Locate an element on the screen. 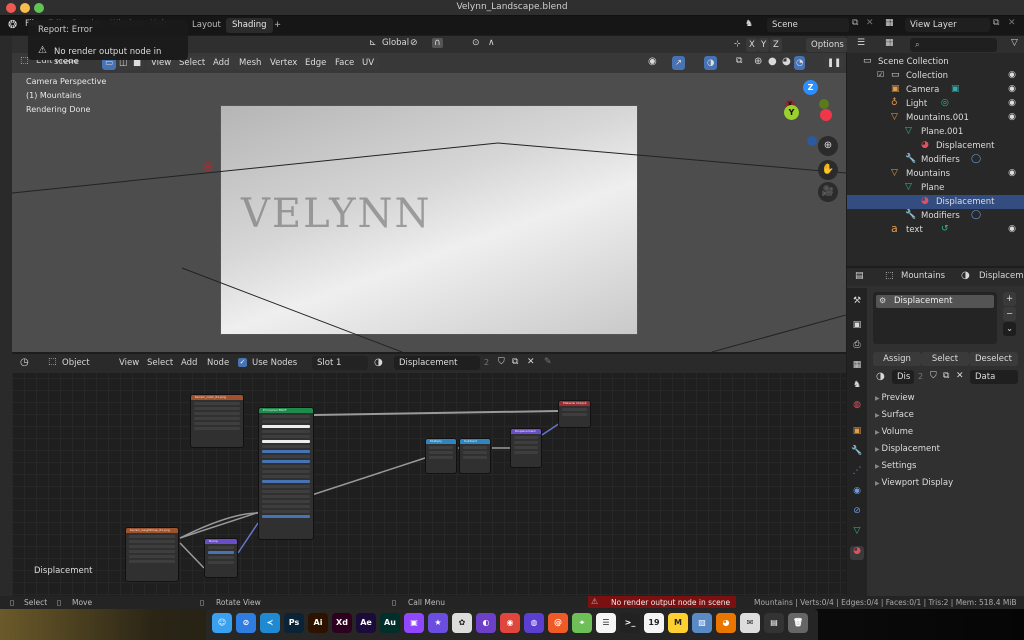  gizmo-y-axis: Y is located at coordinates (791, 112).